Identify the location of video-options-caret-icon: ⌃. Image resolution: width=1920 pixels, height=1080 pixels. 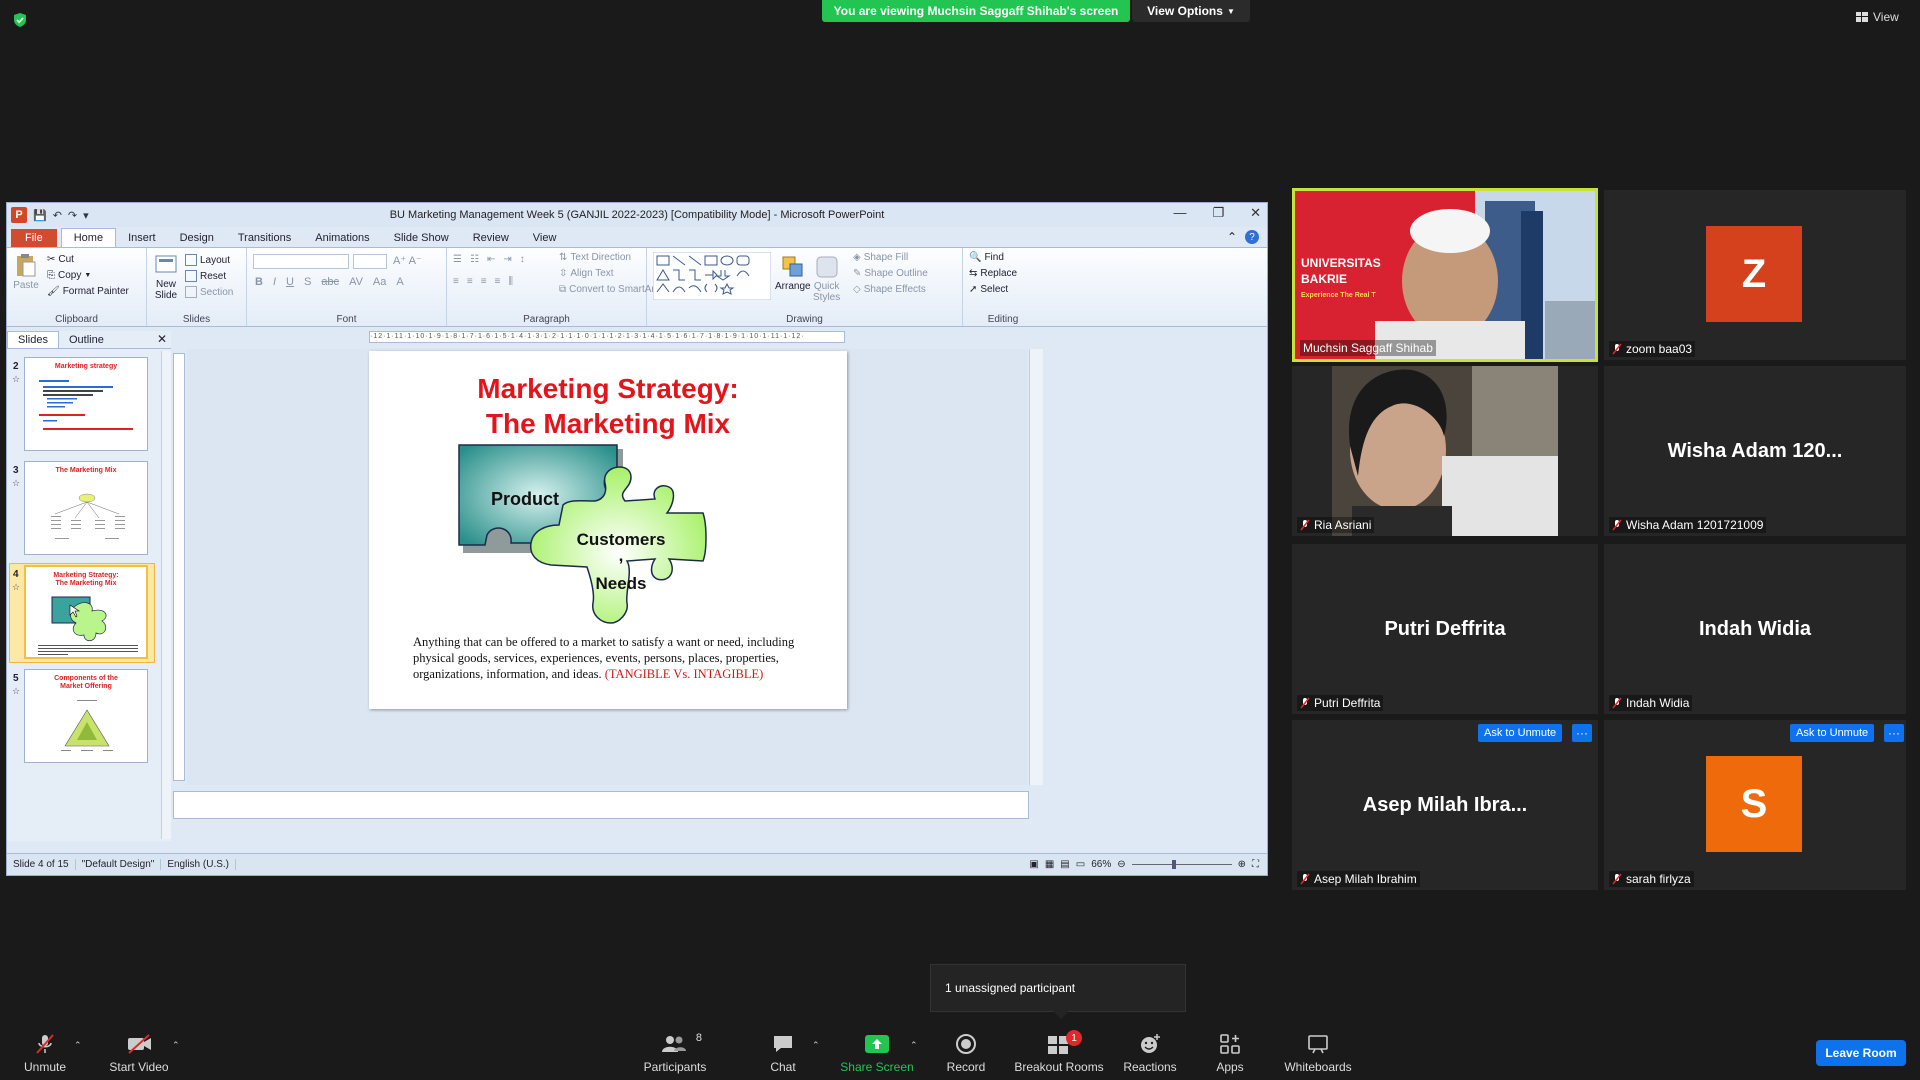
(176, 1045).